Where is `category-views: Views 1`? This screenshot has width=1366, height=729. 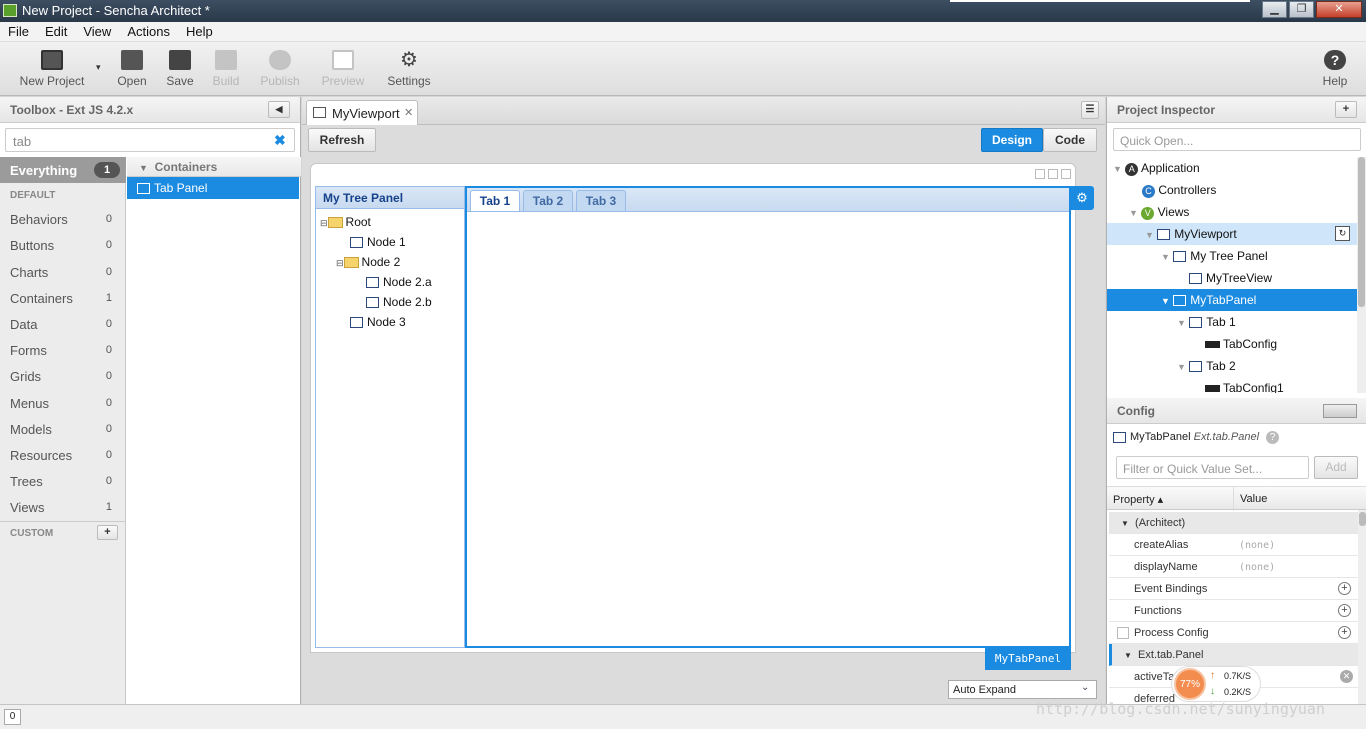 category-views: Views 1 is located at coordinates (63, 507).